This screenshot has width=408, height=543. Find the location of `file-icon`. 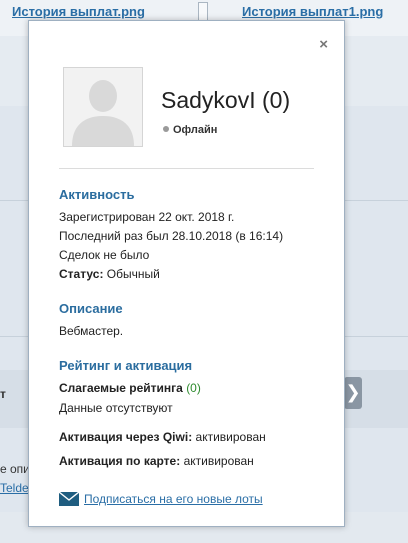

file-icon is located at coordinates (203, 12).